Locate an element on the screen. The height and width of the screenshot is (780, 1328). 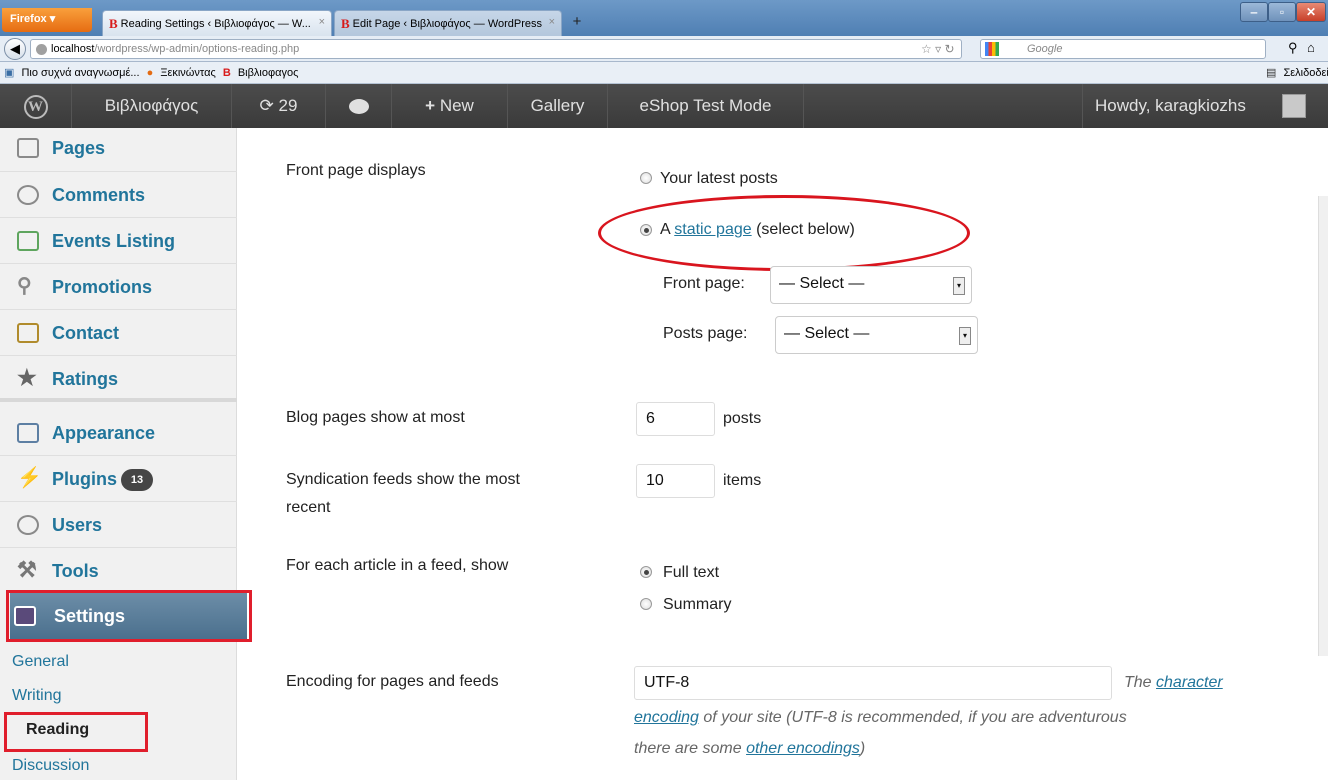
users-icon is located at coordinates (28, 525).